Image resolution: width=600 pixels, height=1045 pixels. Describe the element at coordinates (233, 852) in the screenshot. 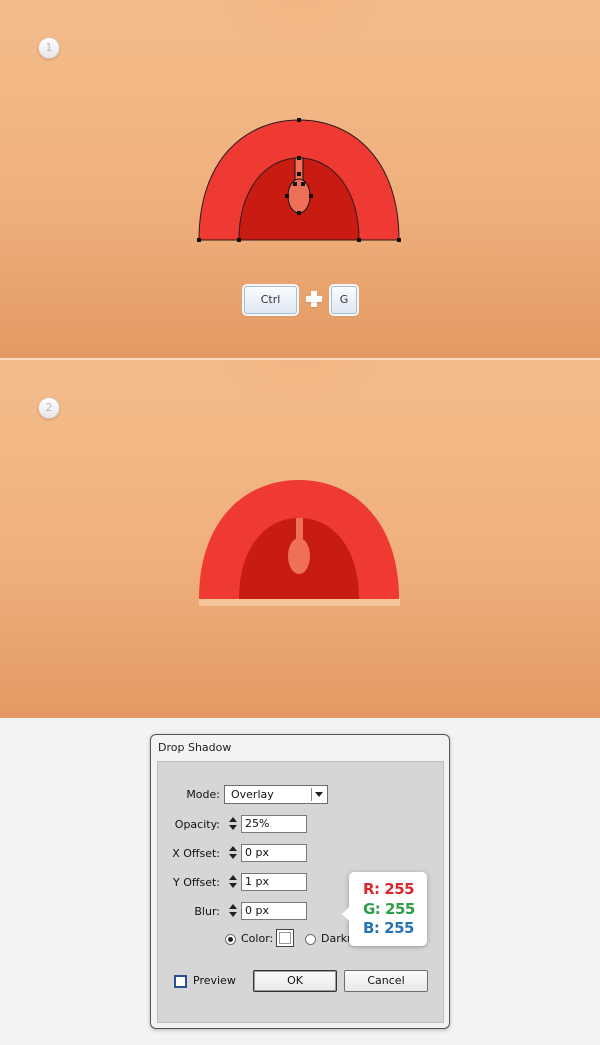

I see `x-offset-stepper-icon` at that location.